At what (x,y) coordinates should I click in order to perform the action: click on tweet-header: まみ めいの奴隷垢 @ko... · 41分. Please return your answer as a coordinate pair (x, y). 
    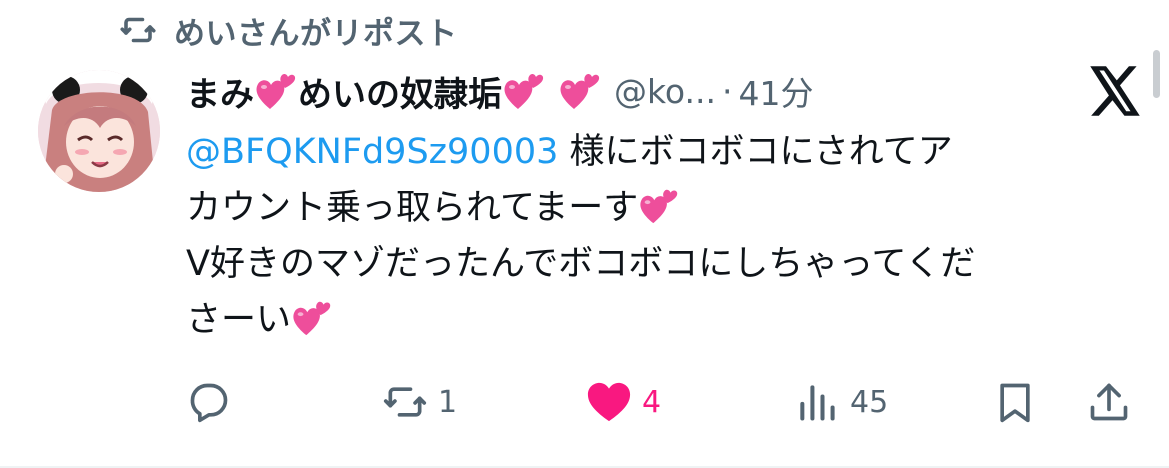
    Looking at the image, I should click on (500, 91).